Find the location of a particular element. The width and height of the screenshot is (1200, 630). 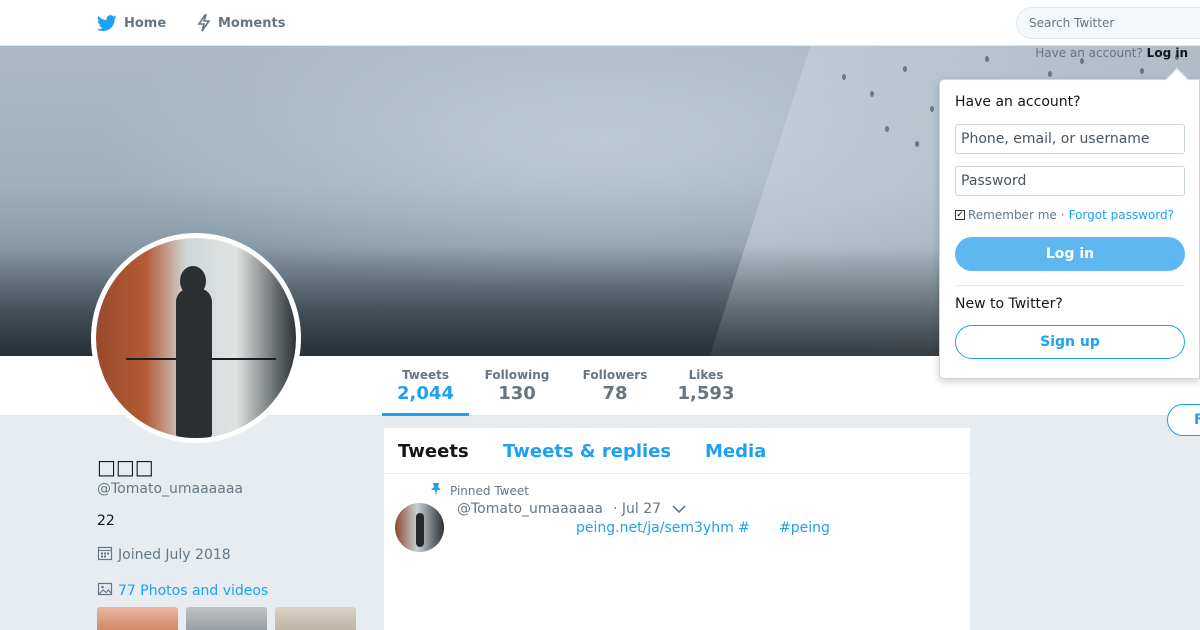

have-account-text: Have an account? is located at coordinates (1089, 53).